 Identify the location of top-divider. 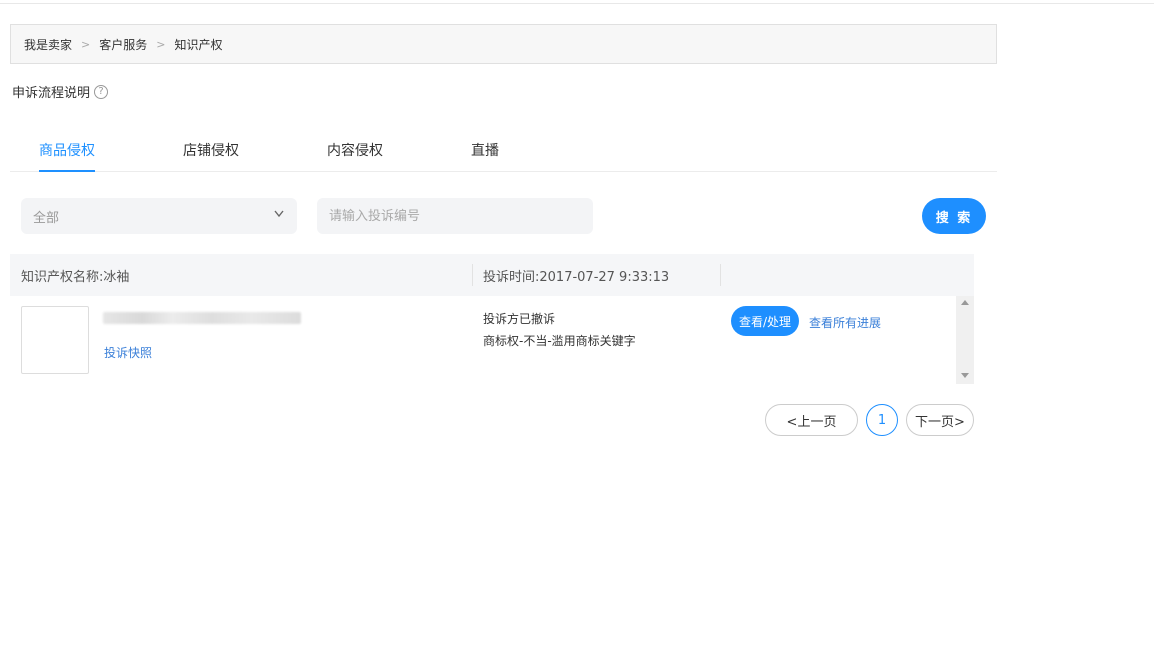
(577, 3).